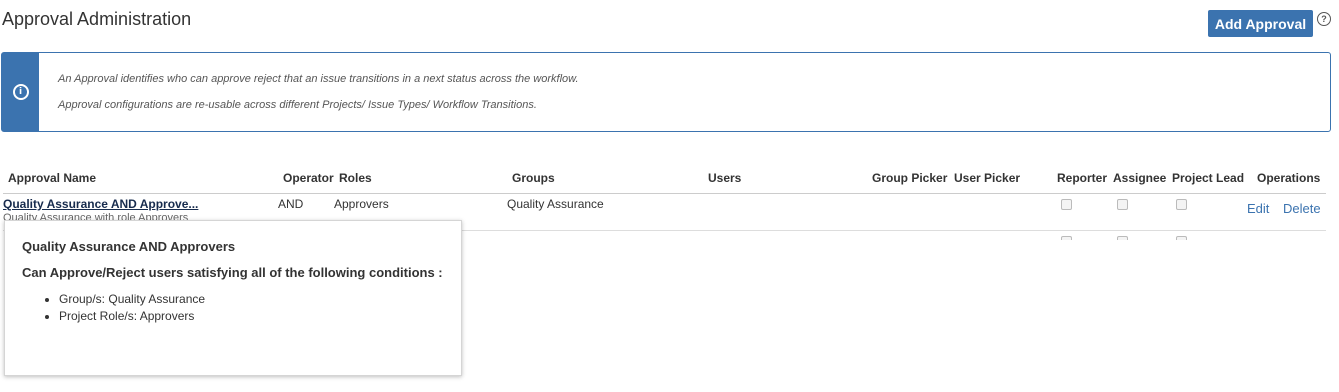 This screenshot has width=1339, height=392. Describe the element at coordinates (1302, 208) in the screenshot. I see `delete-link: Delete` at that location.